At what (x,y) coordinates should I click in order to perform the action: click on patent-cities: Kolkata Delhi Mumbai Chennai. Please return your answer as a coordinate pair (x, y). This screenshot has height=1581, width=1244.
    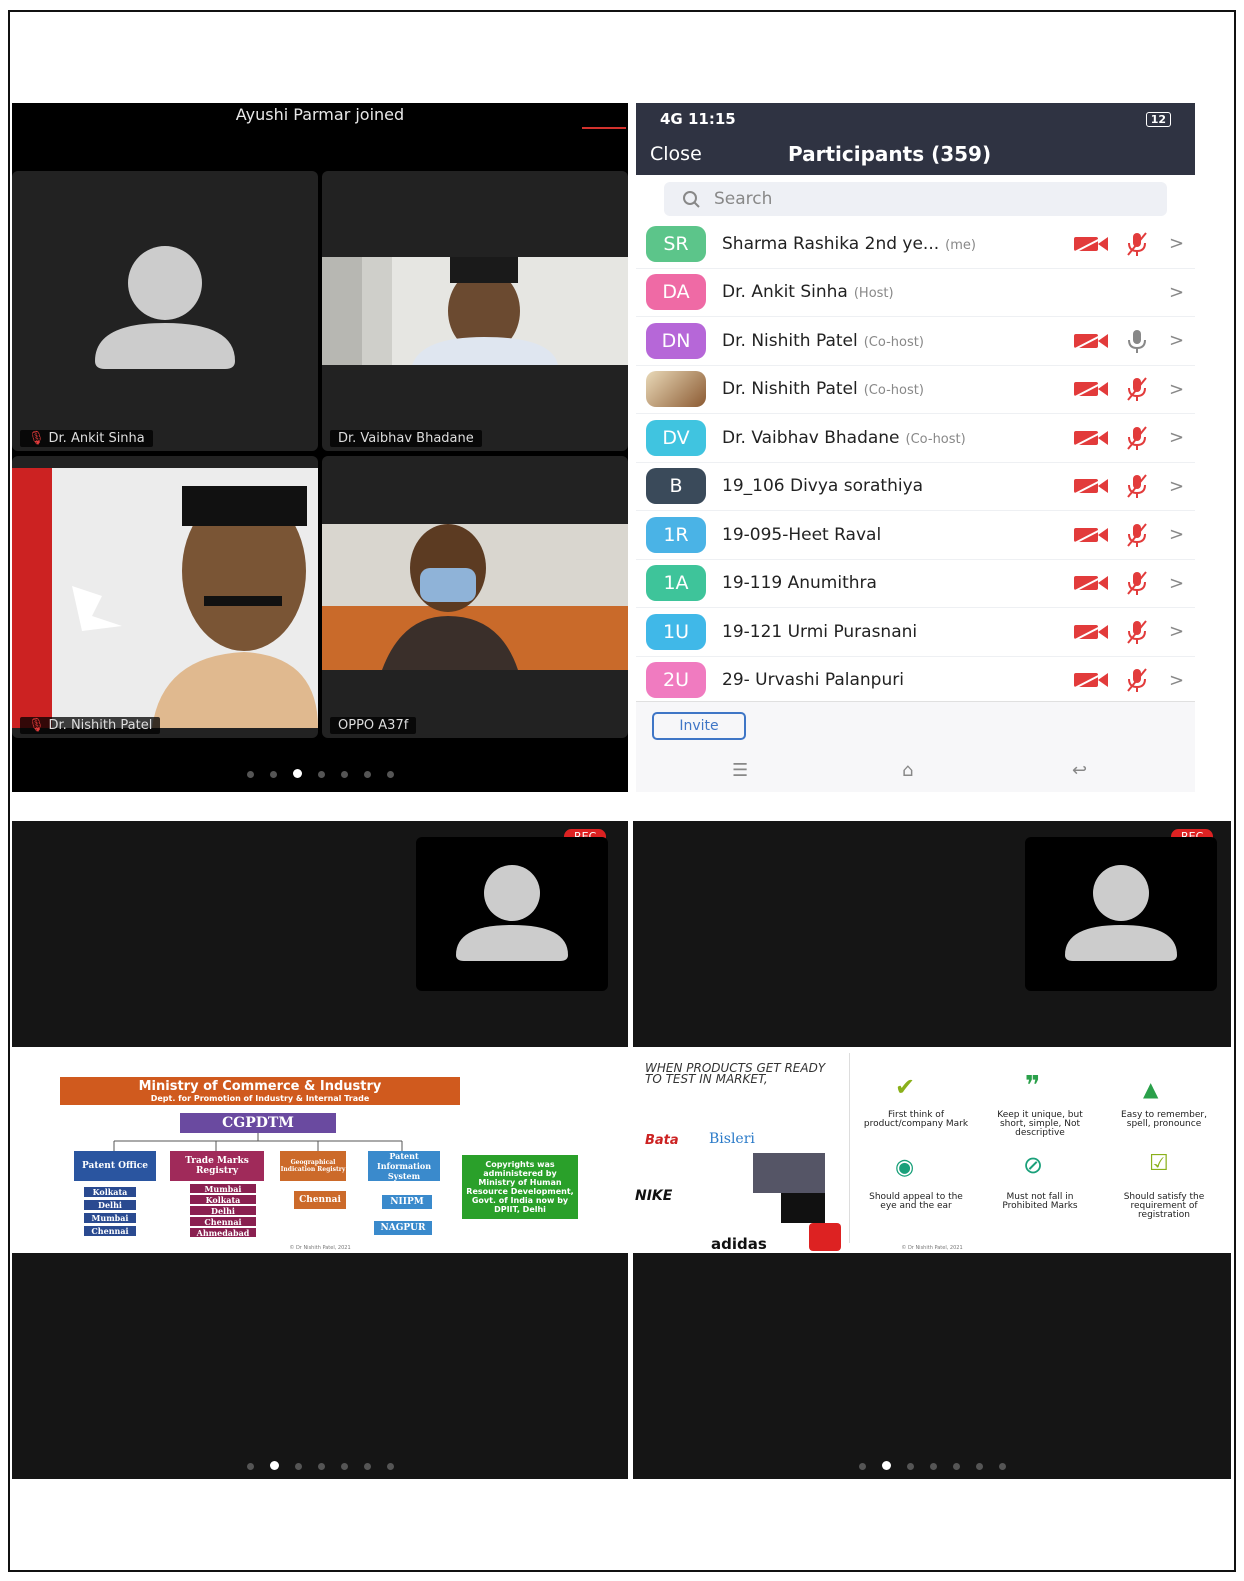
    Looking at the image, I should click on (110, 1211).